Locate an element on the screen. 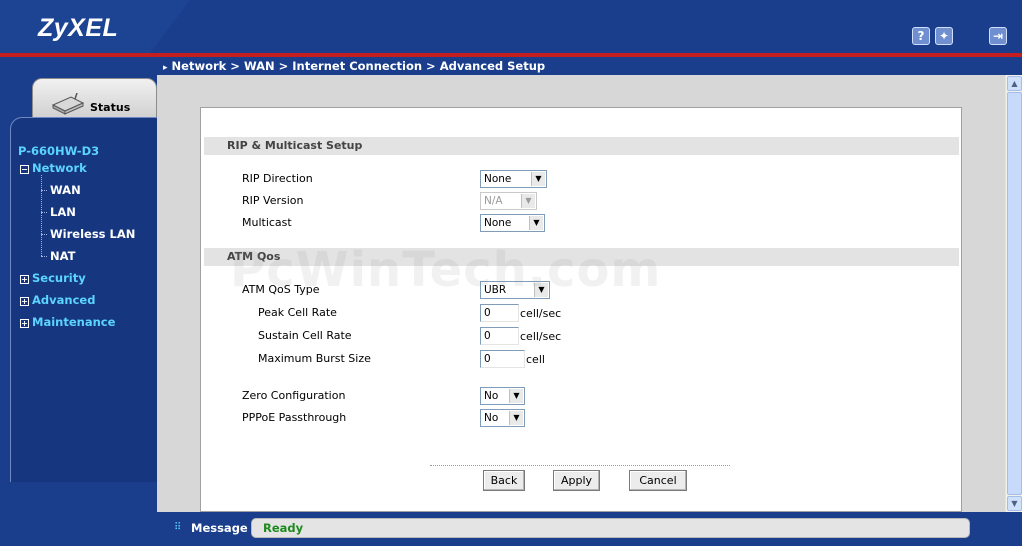 This screenshot has height=546, width=1022. nav-network: − Network is located at coordinates (53, 168).